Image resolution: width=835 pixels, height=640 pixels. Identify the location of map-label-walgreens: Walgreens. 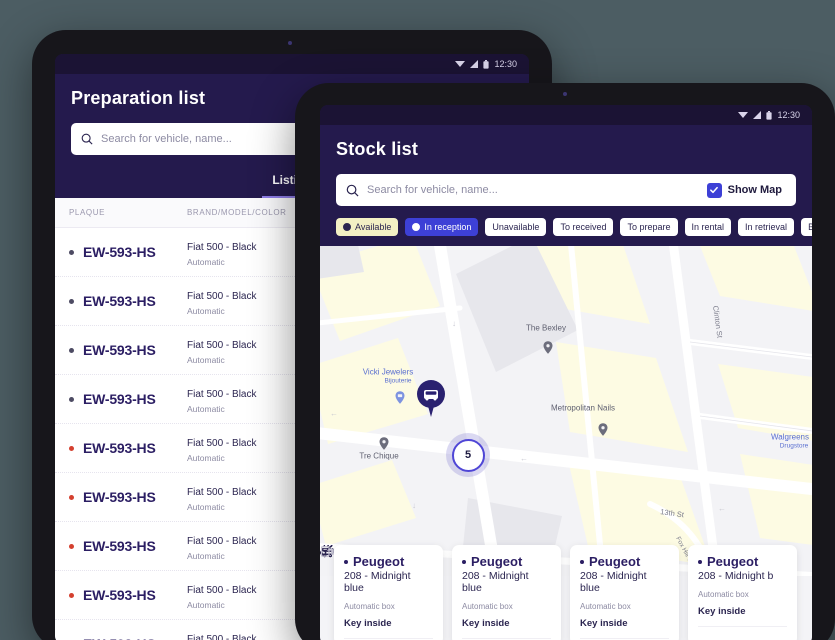
(790, 437).